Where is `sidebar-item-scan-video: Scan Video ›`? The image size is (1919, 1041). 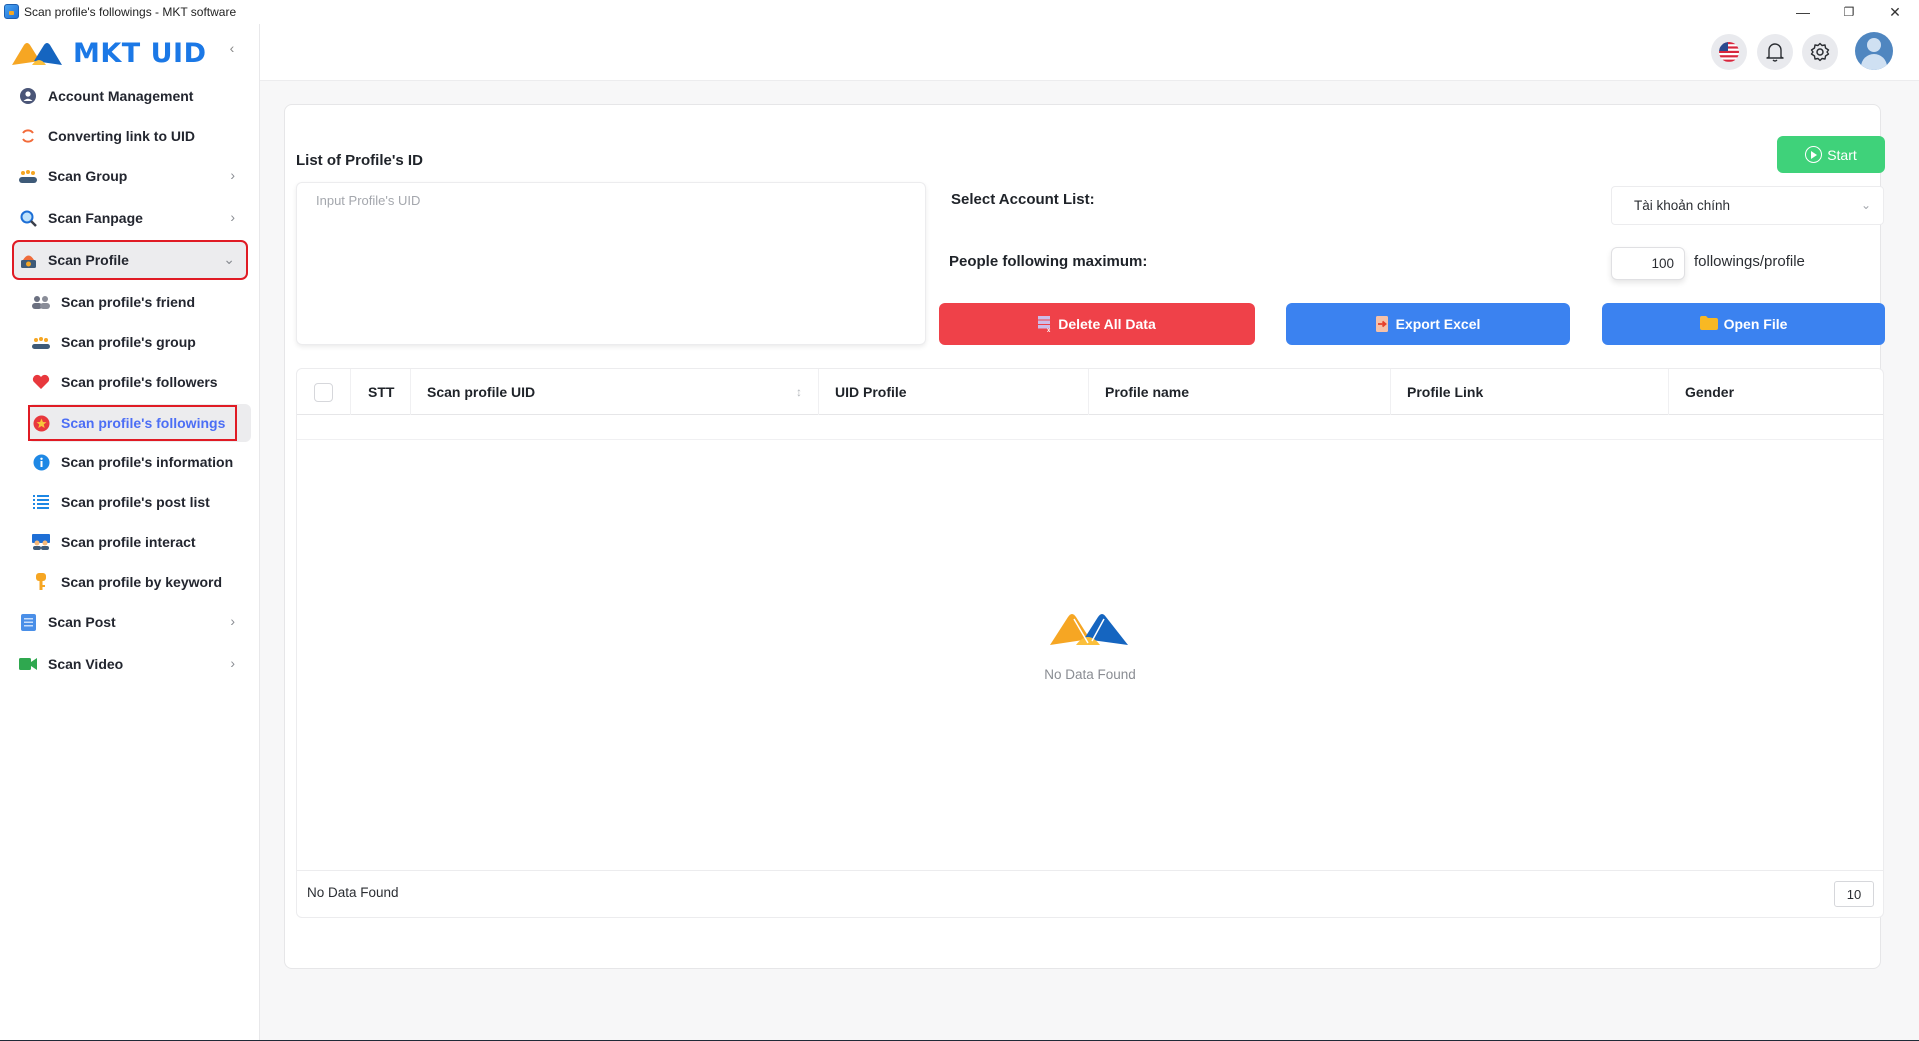
sidebar-item-scan-video: Scan Video › is located at coordinates (130, 664).